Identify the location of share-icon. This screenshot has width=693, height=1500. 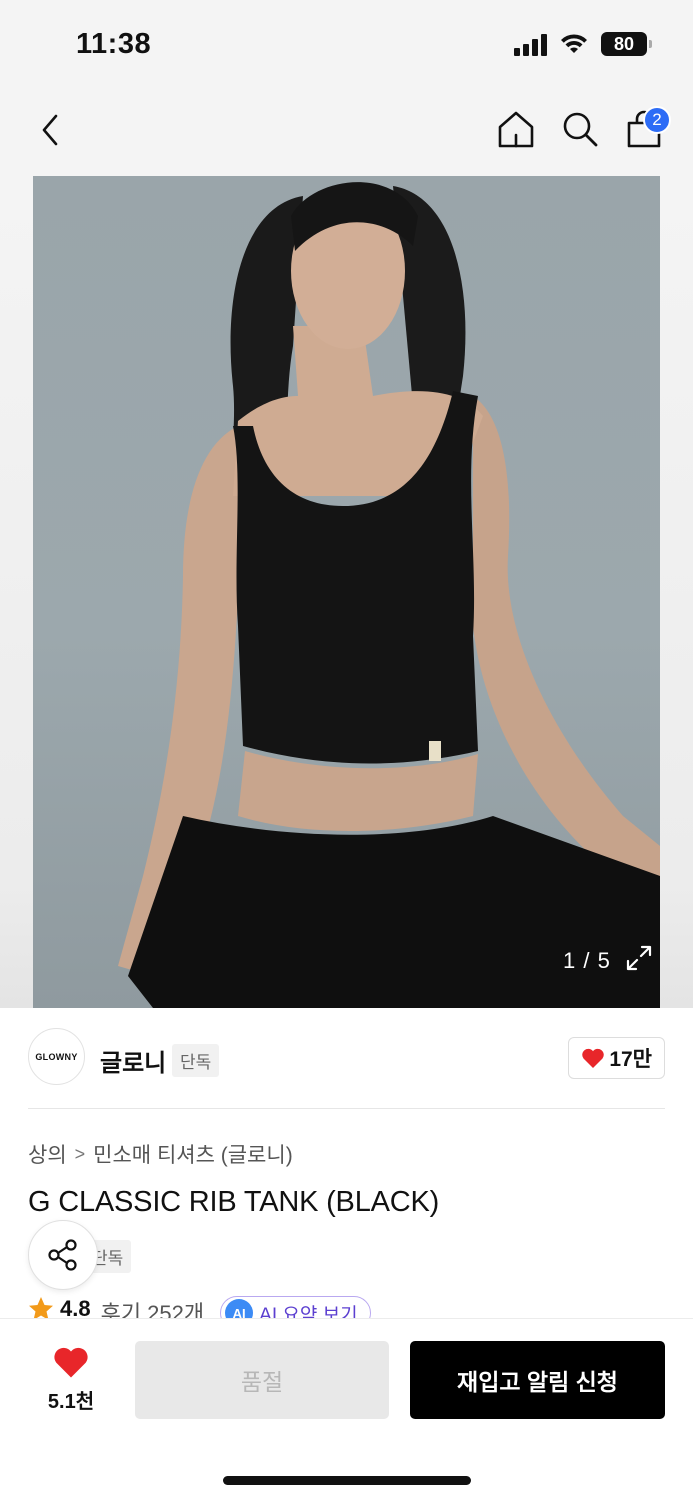
(62, 1255).